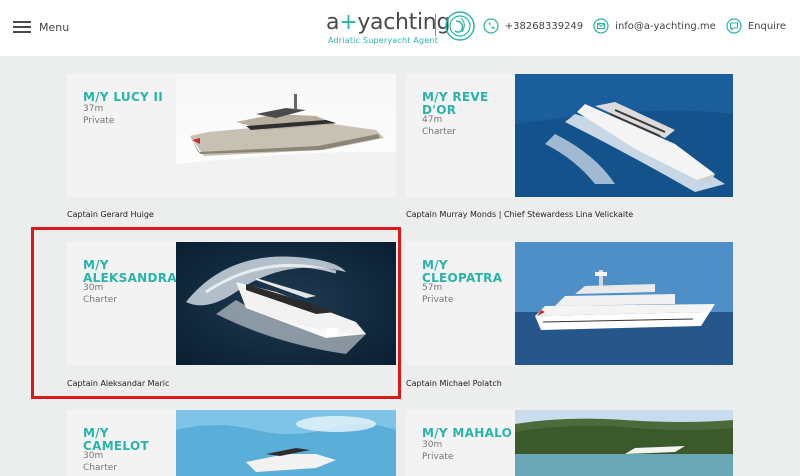  I want to click on enquire-label: Enquire, so click(767, 26).